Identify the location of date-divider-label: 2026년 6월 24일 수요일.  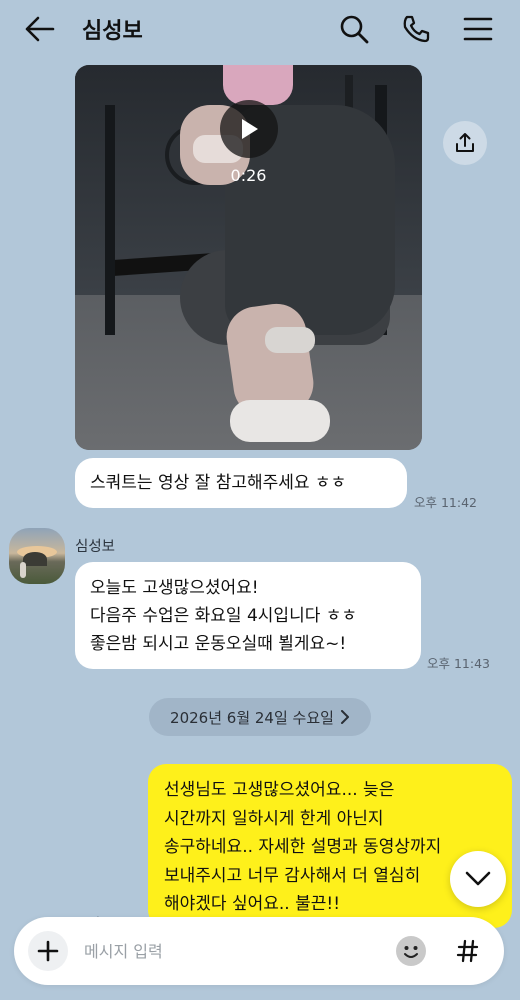
(252, 717).